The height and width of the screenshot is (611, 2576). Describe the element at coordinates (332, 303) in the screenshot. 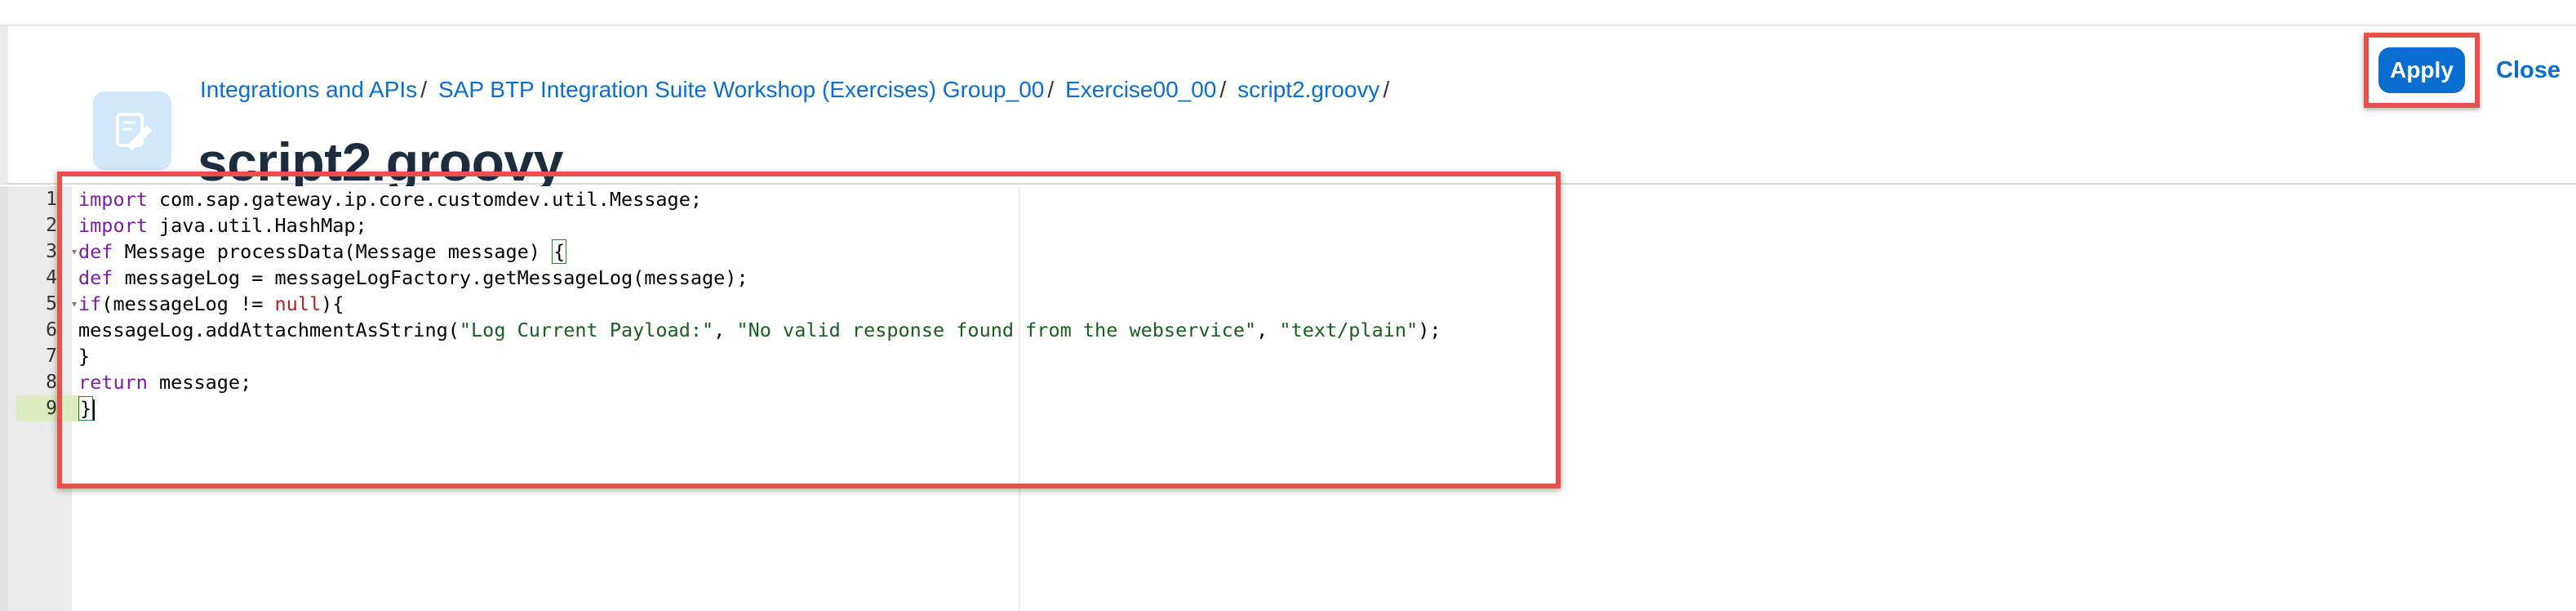

I see `code-text: ){` at that location.